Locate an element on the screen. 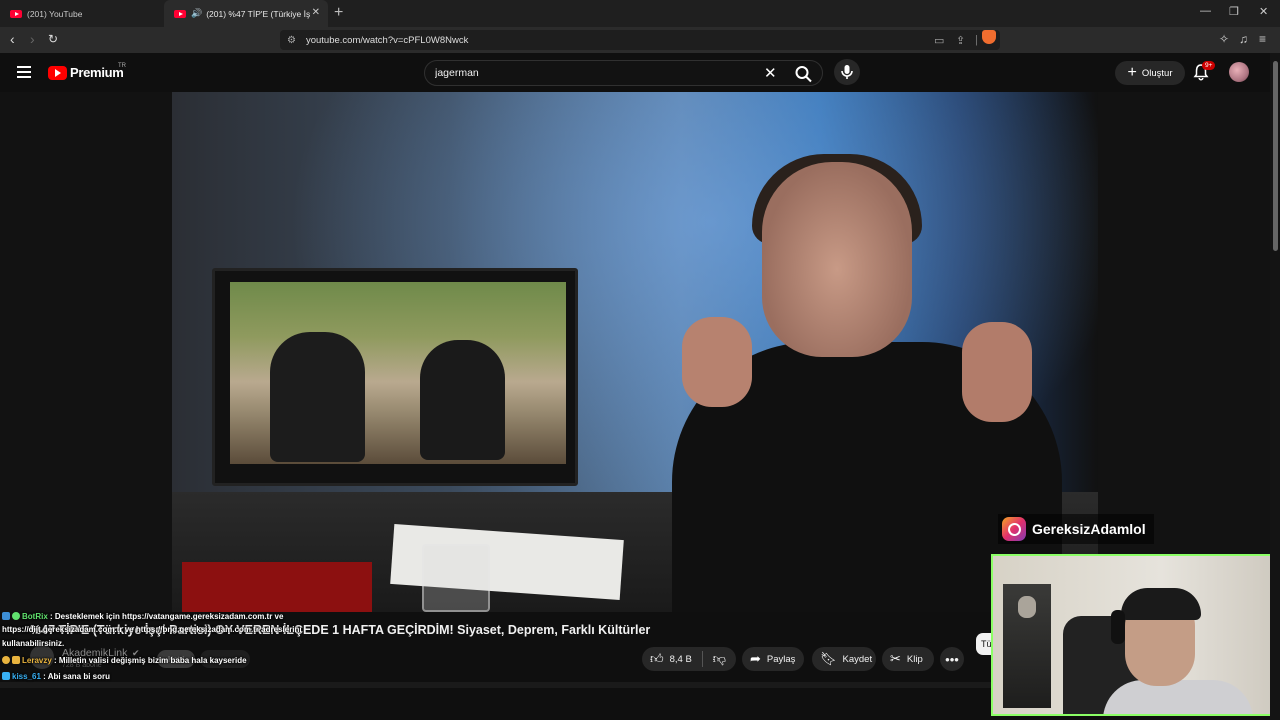 The height and width of the screenshot is (720, 1280). like-count: 8,4 B is located at coordinates (681, 659).